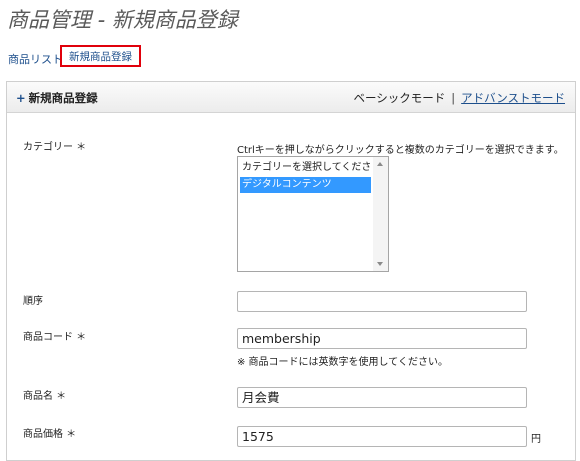  I want to click on listbox-scrollbar, so click(380, 214).